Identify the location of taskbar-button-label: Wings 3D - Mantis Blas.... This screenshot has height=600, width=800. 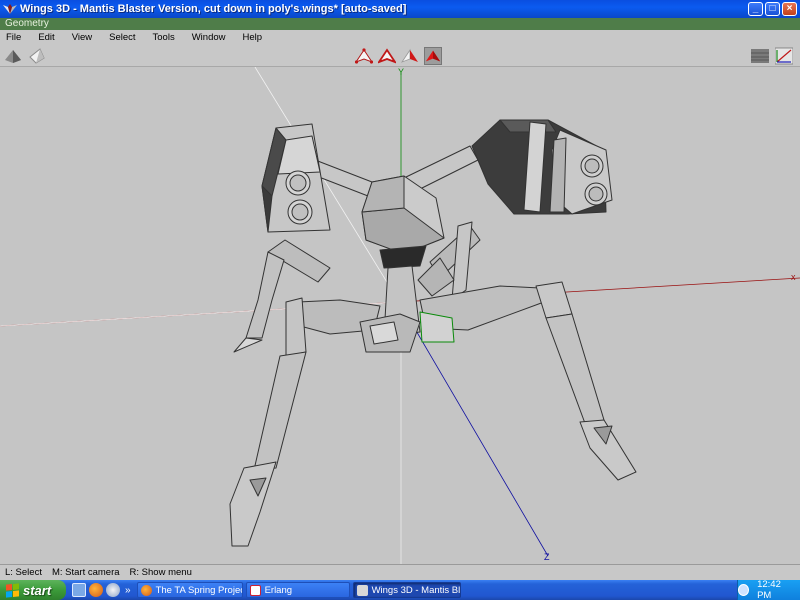
(416, 590).